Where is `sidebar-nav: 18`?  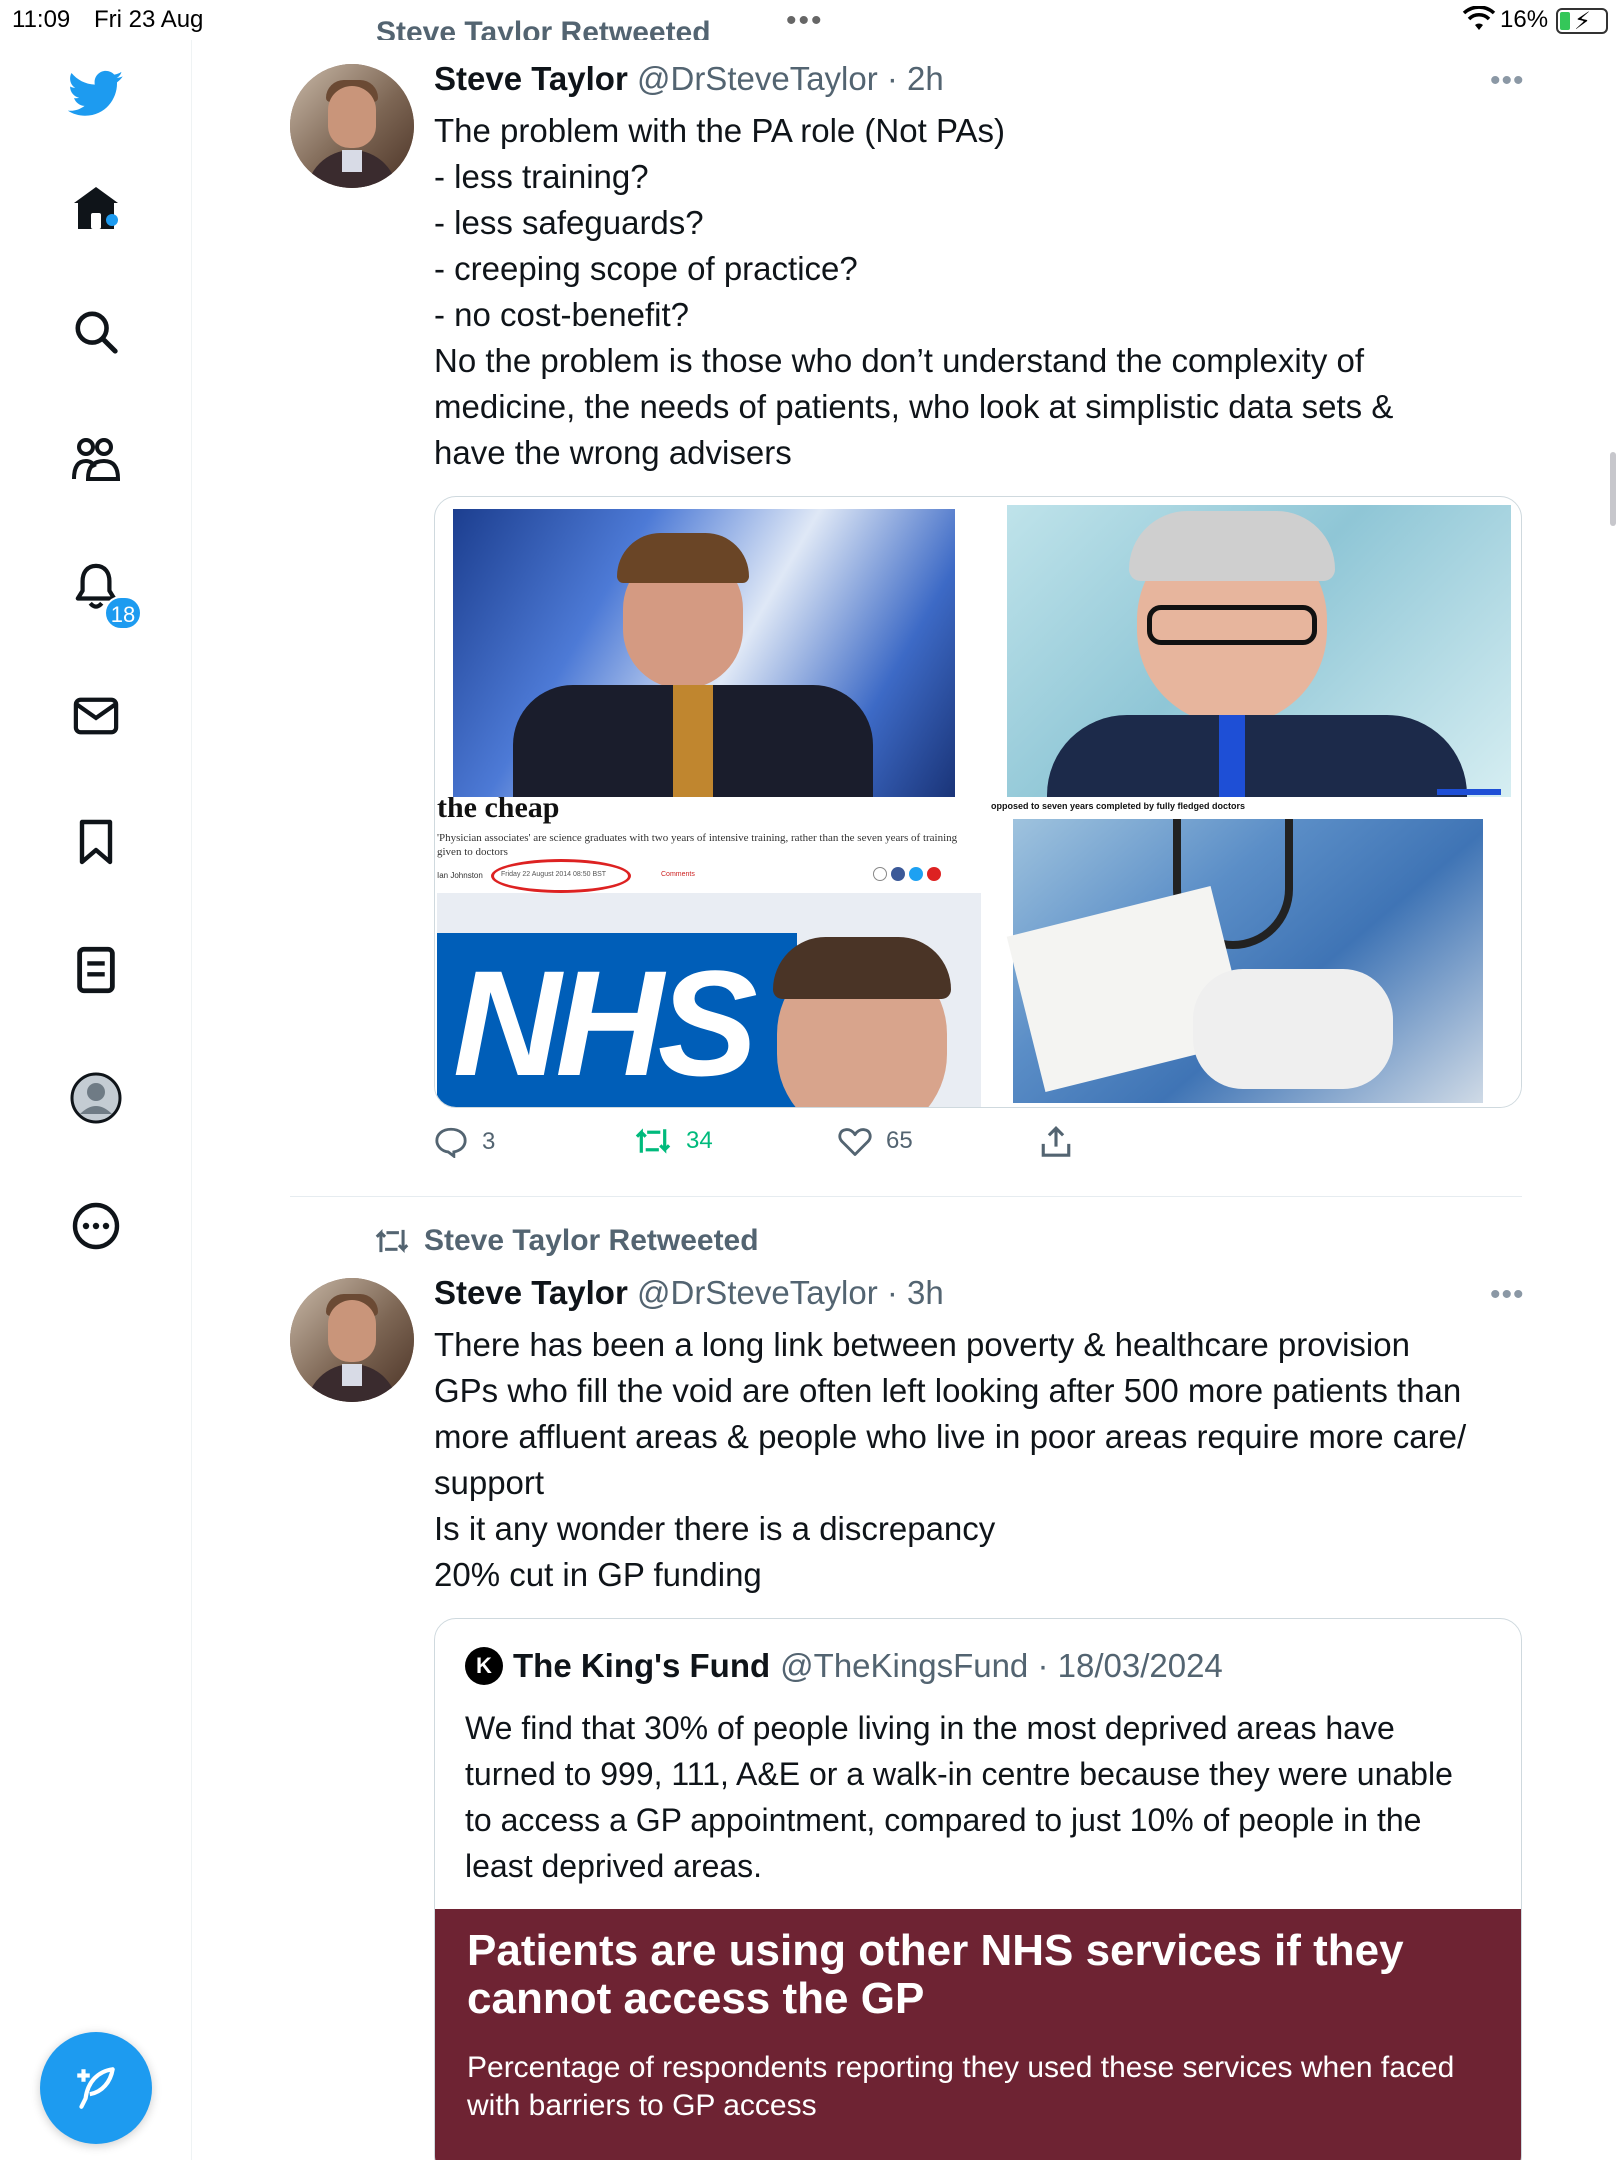 sidebar-nav: 18 is located at coordinates (96, 1100).